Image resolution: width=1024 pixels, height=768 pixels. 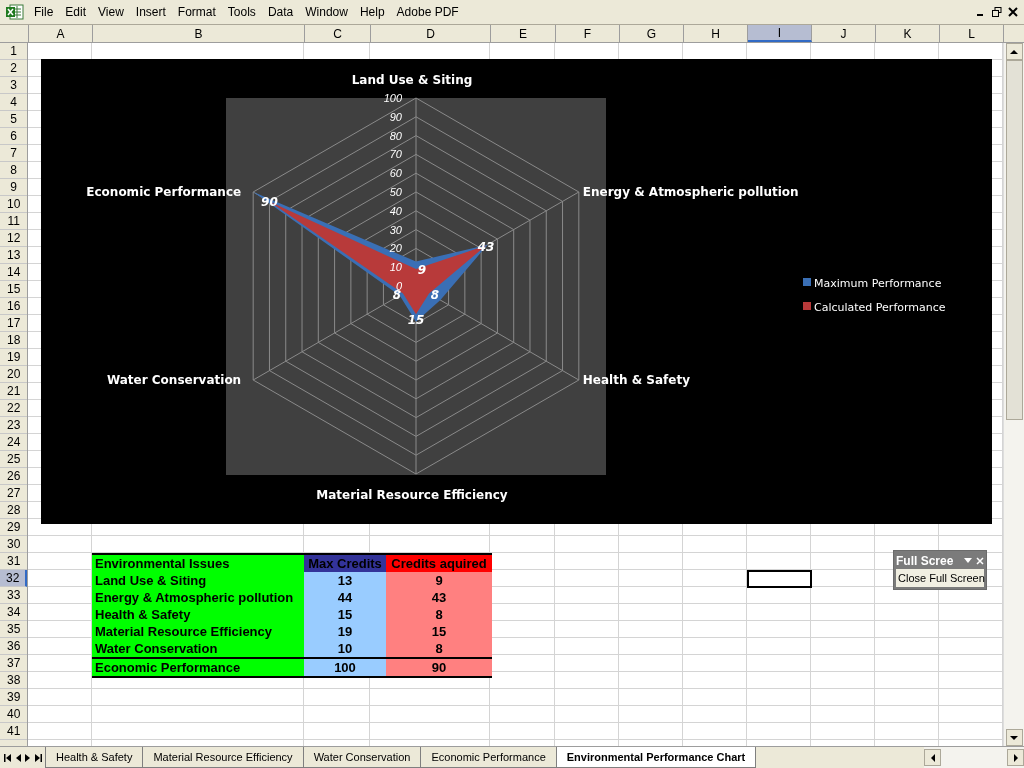 I want to click on row-header: 15, so click(x=14, y=289).